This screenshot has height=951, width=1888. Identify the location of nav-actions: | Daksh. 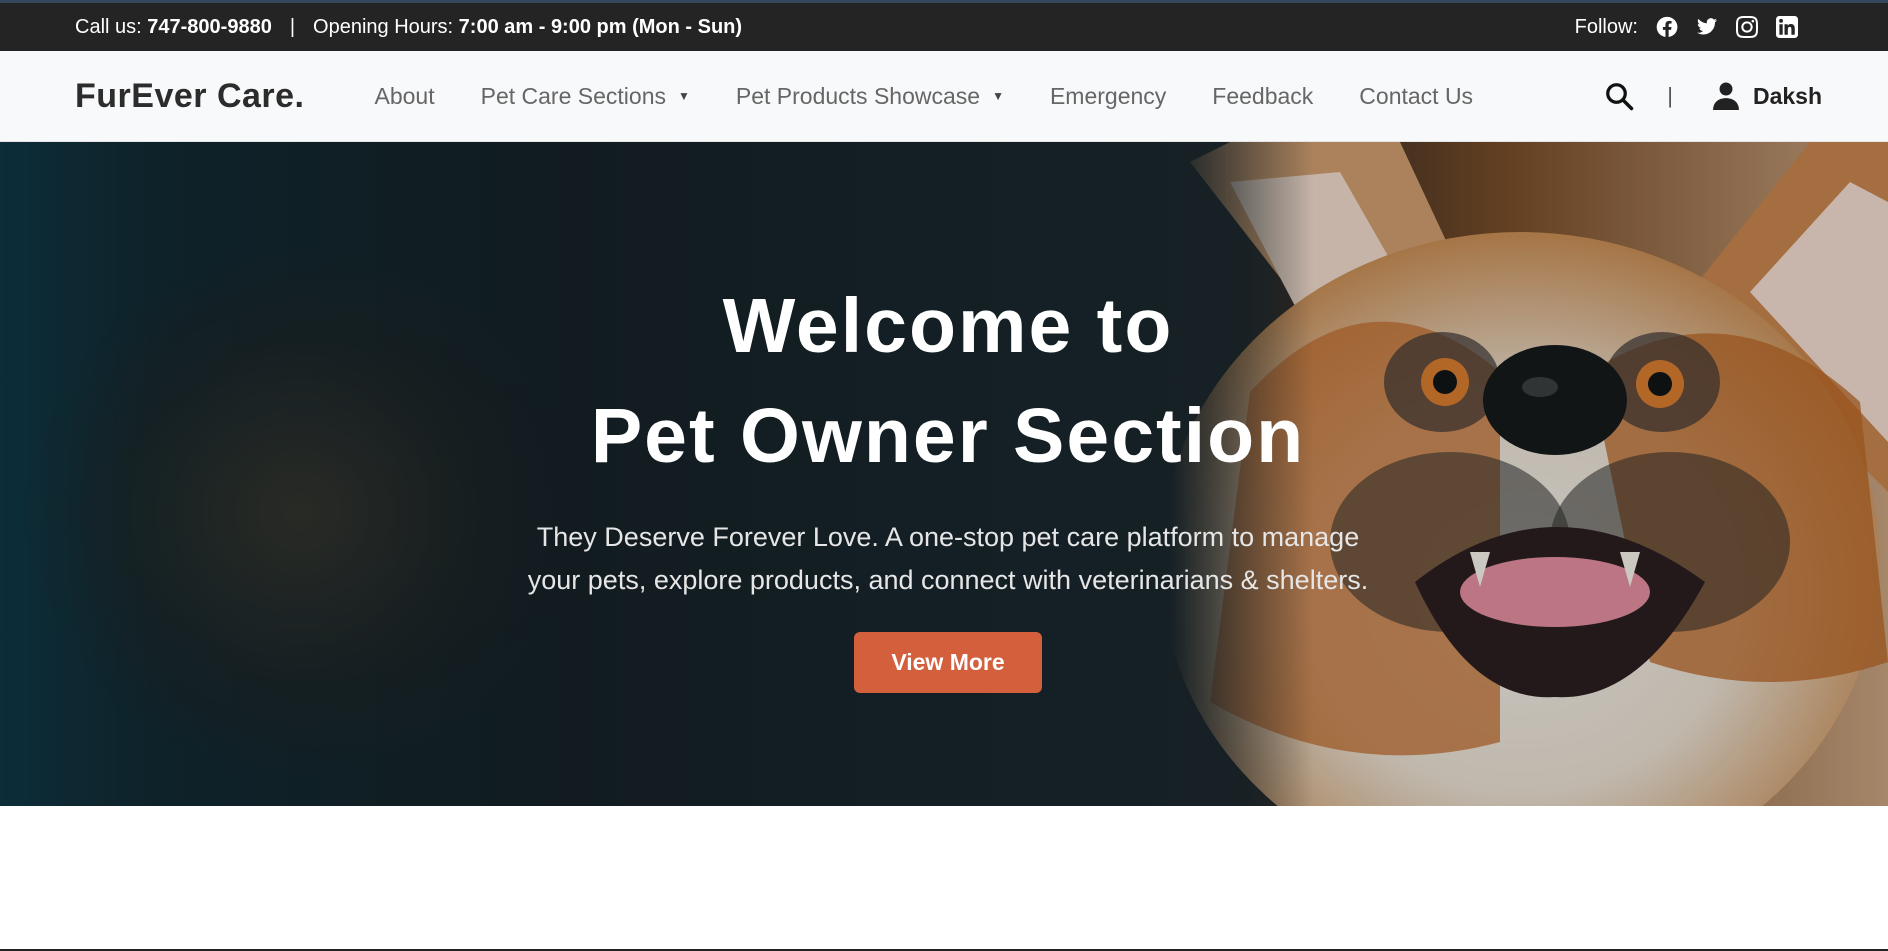
(1712, 96).